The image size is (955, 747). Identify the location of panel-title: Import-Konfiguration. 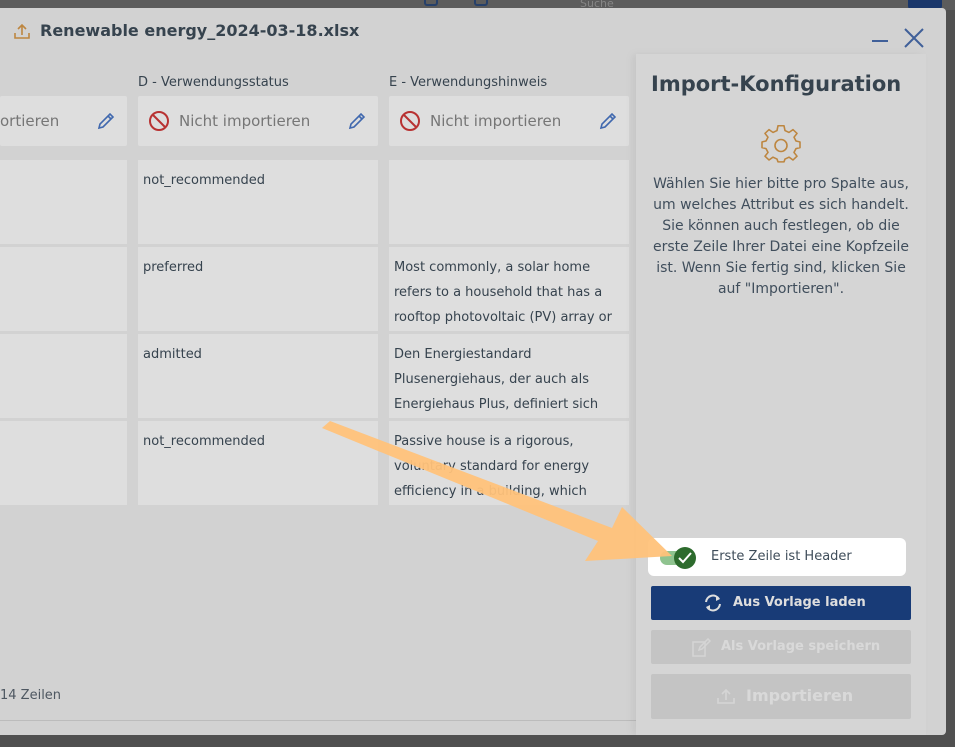
(776, 84).